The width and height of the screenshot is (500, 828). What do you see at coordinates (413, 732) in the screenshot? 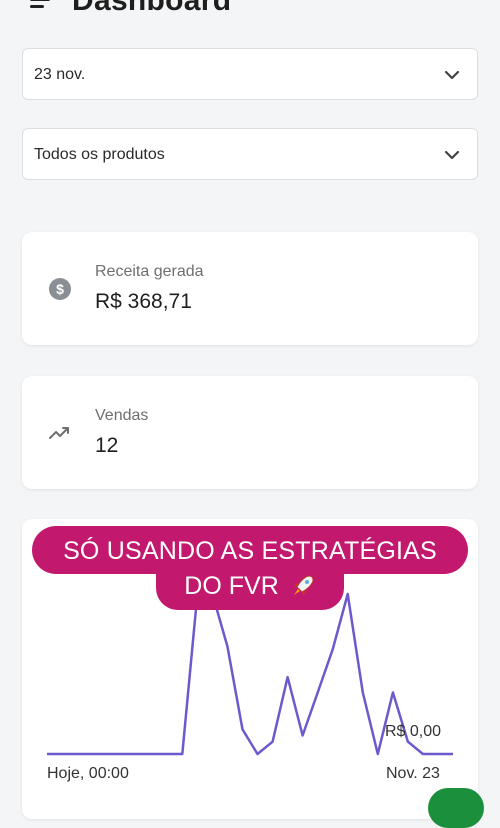
I see `chart-y-axis-label: R$ 0,00` at bounding box center [413, 732].